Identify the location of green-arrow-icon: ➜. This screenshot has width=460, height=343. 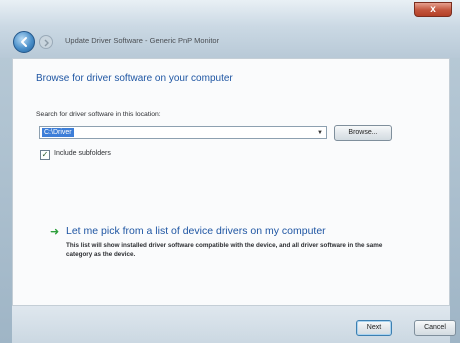
(55, 232).